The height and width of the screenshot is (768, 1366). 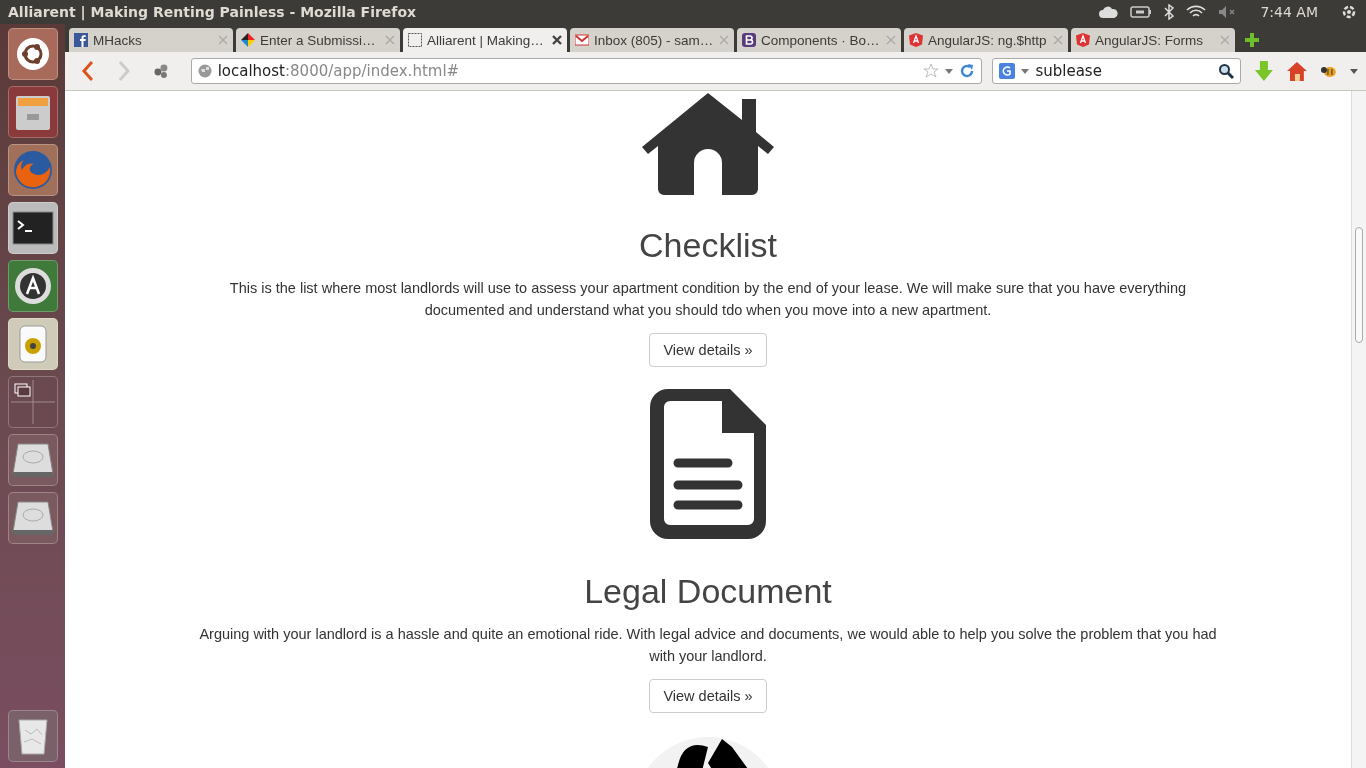 I want to click on section-heading: Legal Document, so click(x=708, y=591).